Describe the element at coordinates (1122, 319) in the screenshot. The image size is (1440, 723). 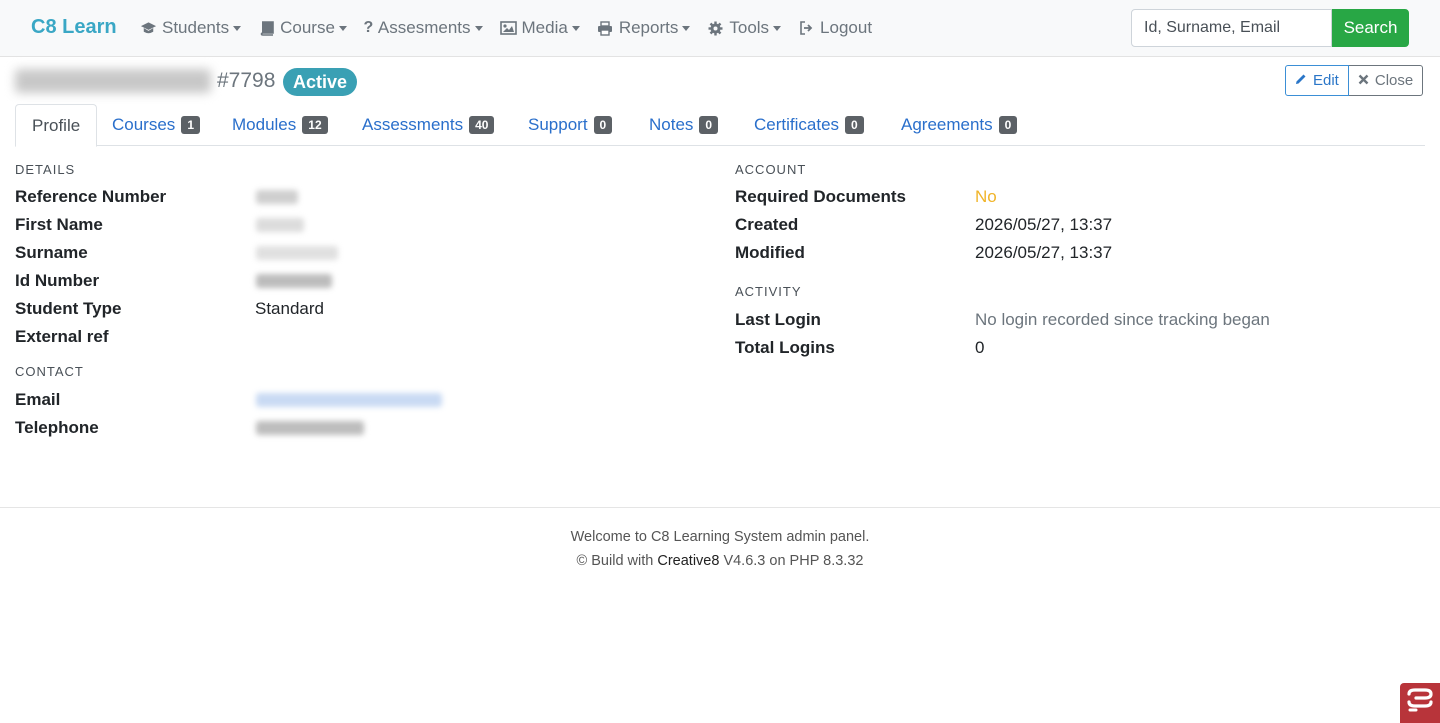
I see `last-login-value: No login recorded since tracking began` at that location.